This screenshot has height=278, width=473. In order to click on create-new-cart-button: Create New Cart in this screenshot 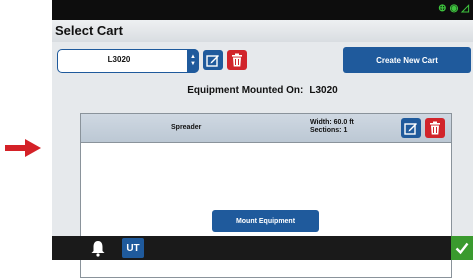, I will do `click(407, 60)`.